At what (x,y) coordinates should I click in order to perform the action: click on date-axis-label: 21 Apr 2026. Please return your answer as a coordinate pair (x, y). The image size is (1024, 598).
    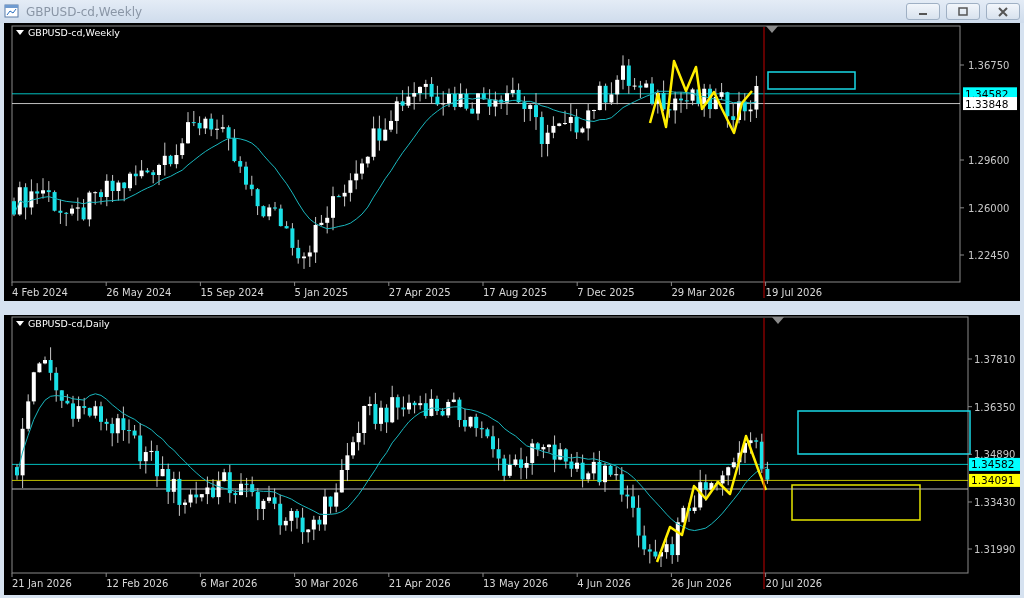
    Looking at the image, I should click on (419, 583).